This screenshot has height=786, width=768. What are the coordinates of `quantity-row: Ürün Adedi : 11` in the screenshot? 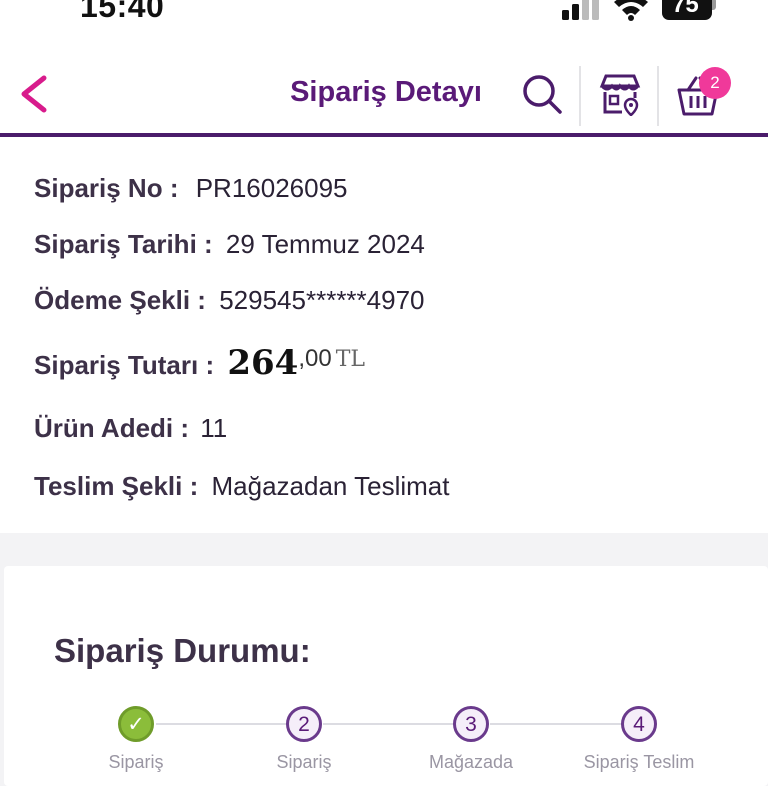 It's located at (130, 428).